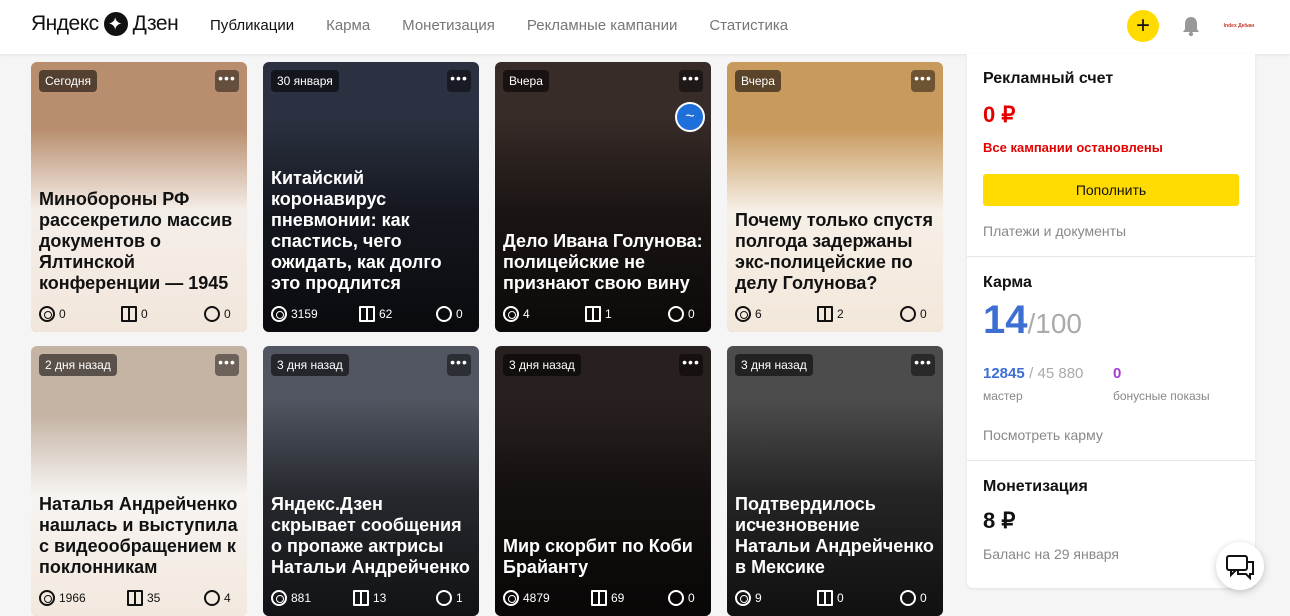  Describe the element at coordinates (139, 315) in the screenshot. I see `card-stats: 0 0 0` at that location.